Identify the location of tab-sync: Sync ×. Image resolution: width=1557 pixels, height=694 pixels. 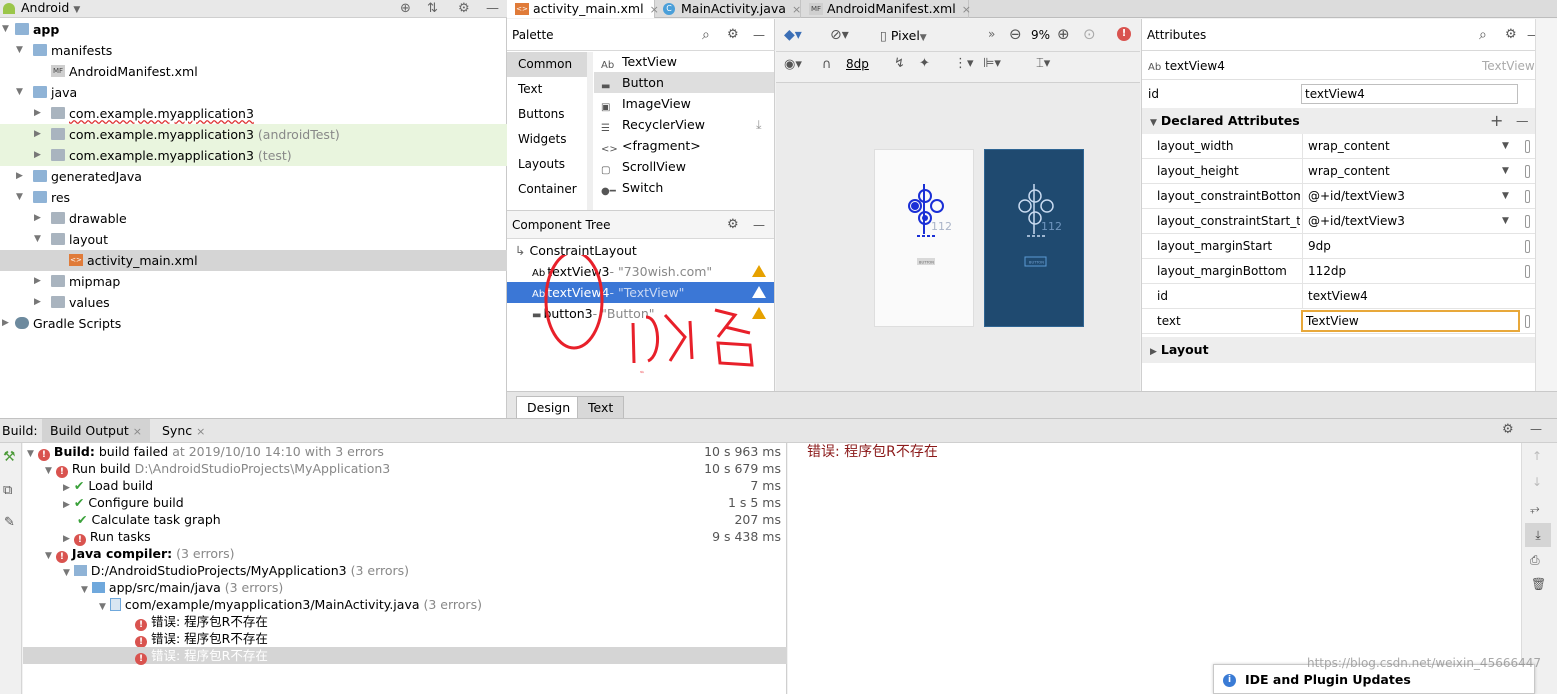
(183, 431).